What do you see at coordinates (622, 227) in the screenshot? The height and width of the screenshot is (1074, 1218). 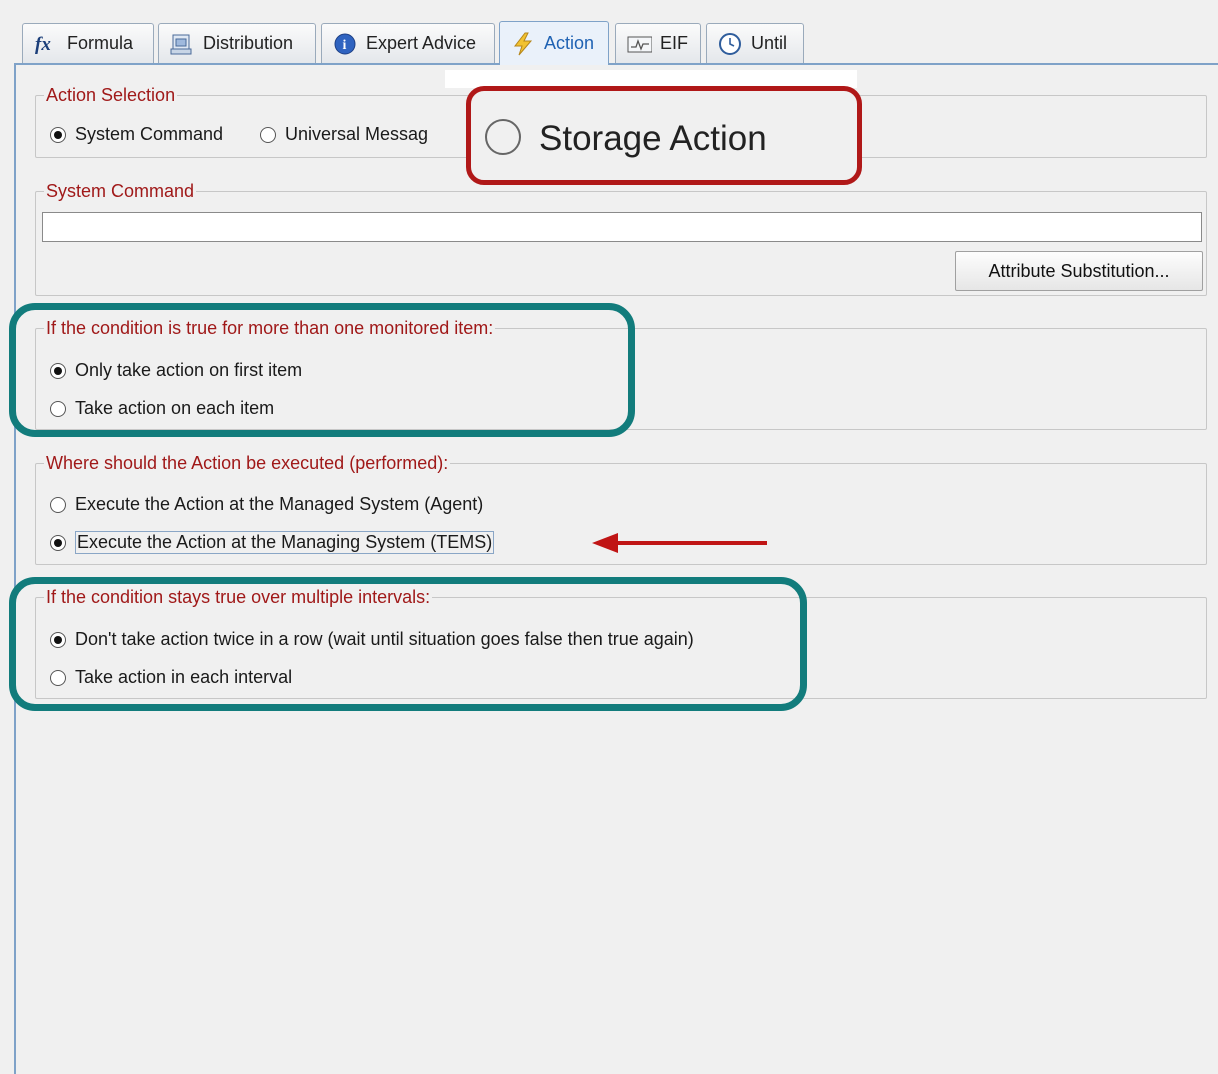 I see `system-command-input` at bounding box center [622, 227].